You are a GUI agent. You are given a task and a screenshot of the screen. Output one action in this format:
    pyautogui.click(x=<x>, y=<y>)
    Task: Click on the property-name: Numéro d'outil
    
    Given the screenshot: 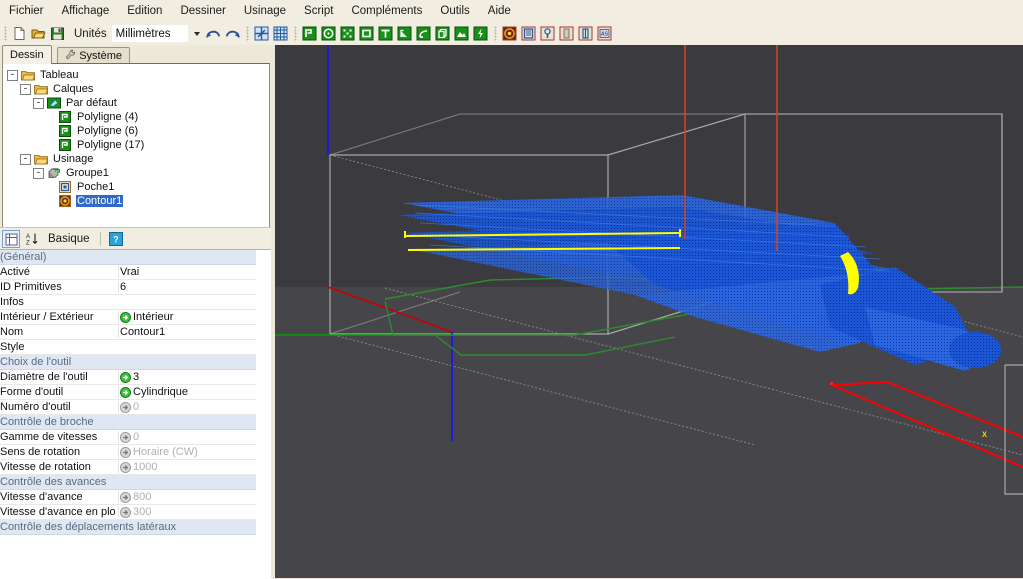 What is the action you would take?
    pyautogui.click(x=35, y=407)
    